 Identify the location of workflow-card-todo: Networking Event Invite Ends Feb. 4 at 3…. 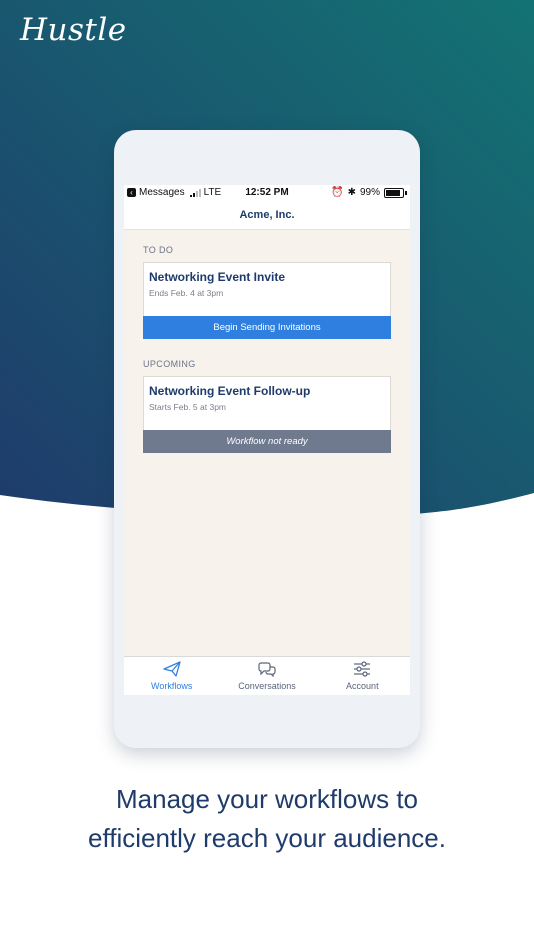
(267, 300).